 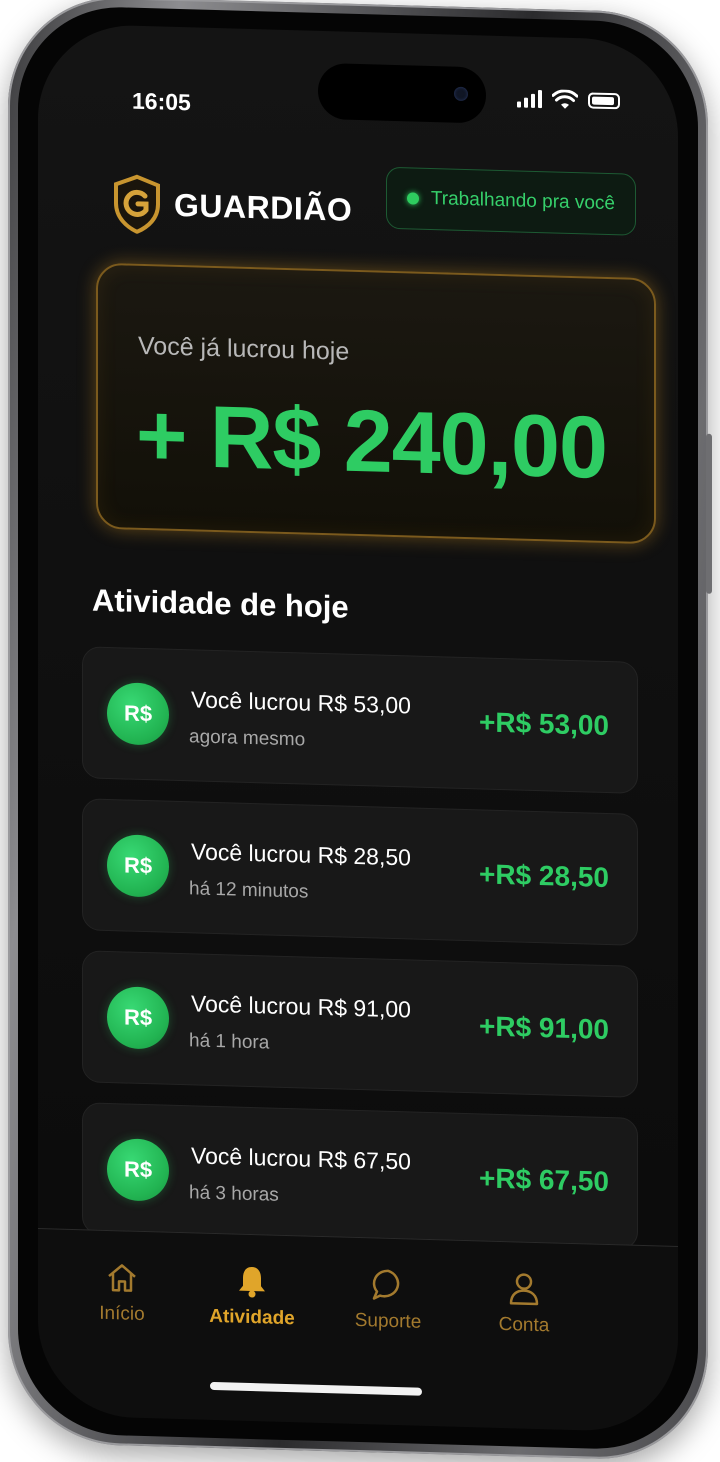 I want to click on shield-g-logo-icon, so click(x=137, y=204).